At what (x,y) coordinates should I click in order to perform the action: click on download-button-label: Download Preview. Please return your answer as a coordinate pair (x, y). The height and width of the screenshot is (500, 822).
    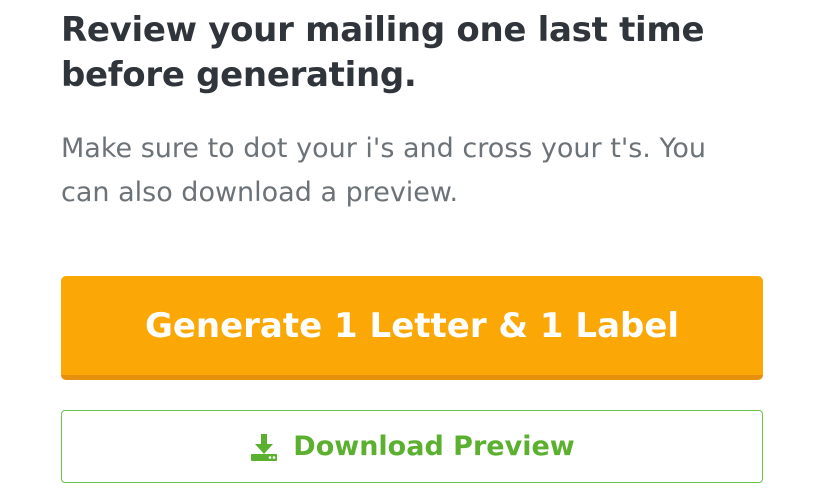
    Looking at the image, I should click on (434, 446).